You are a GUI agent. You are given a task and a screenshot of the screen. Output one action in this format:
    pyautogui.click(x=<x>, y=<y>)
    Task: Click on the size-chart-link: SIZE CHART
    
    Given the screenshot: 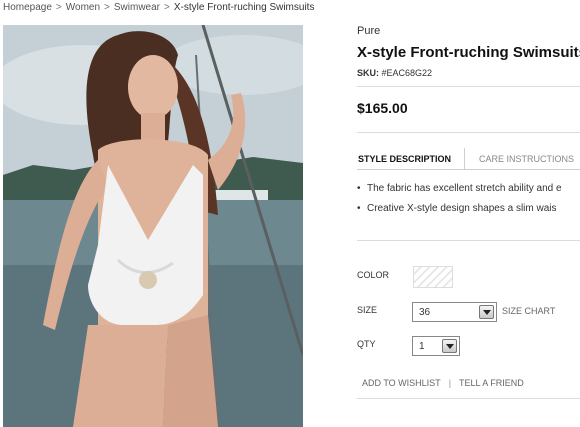 What is the action you would take?
    pyautogui.click(x=528, y=311)
    